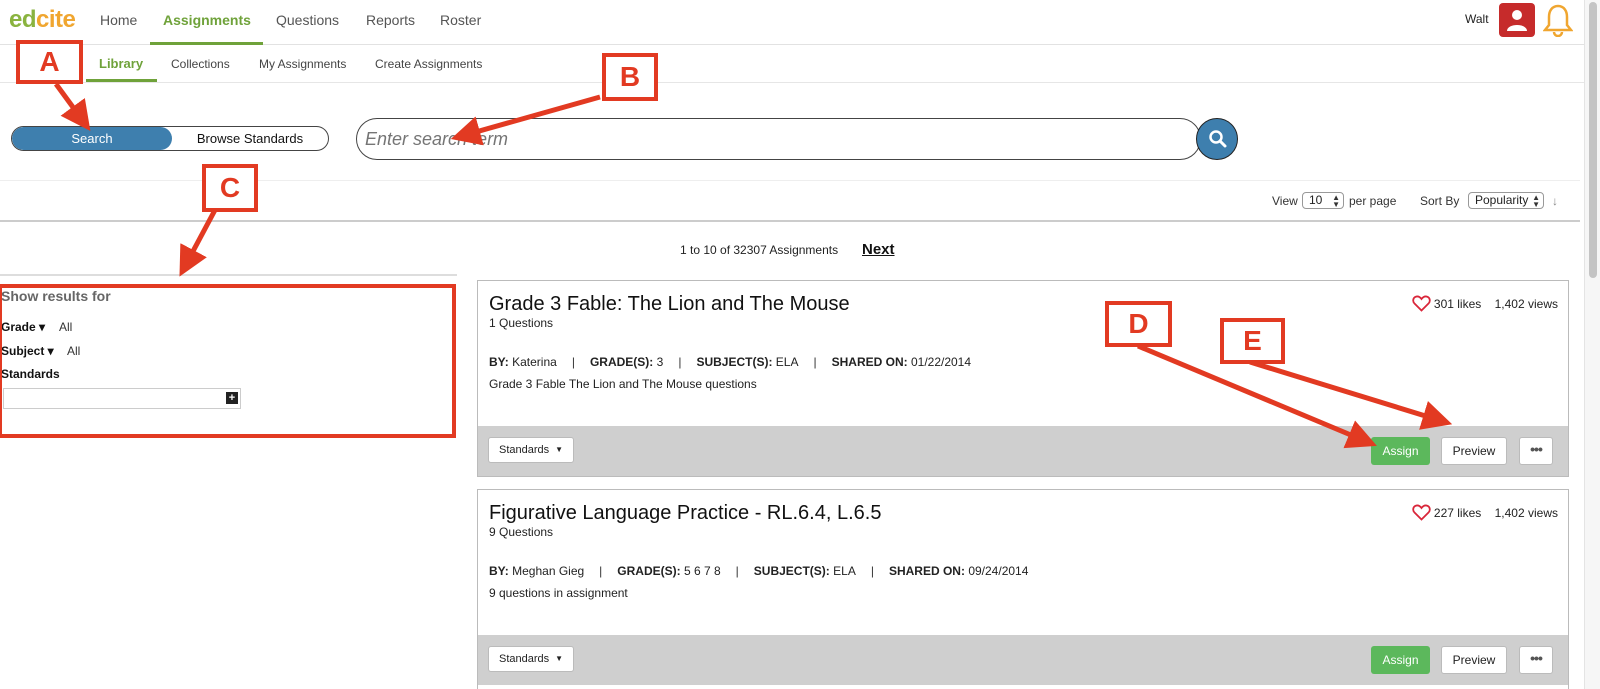 The width and height of the screenshot is (1600, 689). What do you see at coordinates (534, 362) in the screenshot?
I see `author-name: Katerina` at bounding box center [534, 362].